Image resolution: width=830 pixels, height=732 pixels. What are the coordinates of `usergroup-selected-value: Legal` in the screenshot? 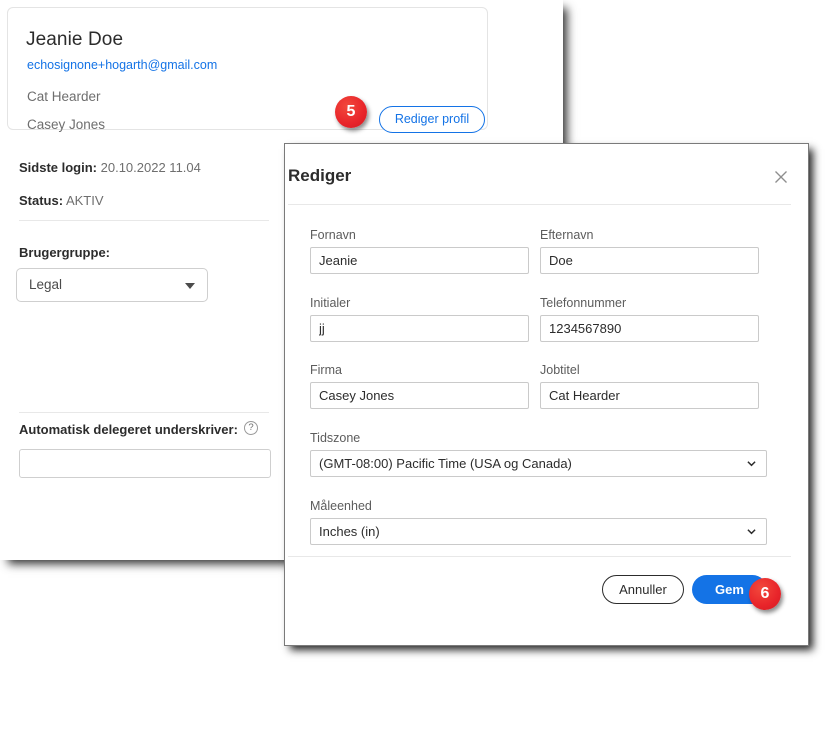 It's located at (46, 284).